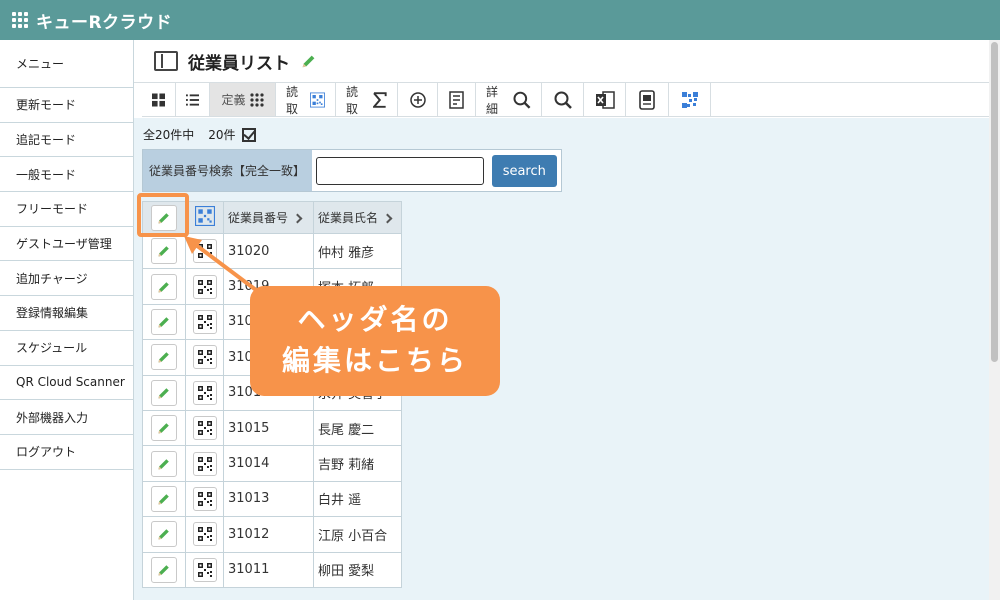 This screenshot has height=600, width=1000. I want to click on edit-list-button, so click(457, 99).